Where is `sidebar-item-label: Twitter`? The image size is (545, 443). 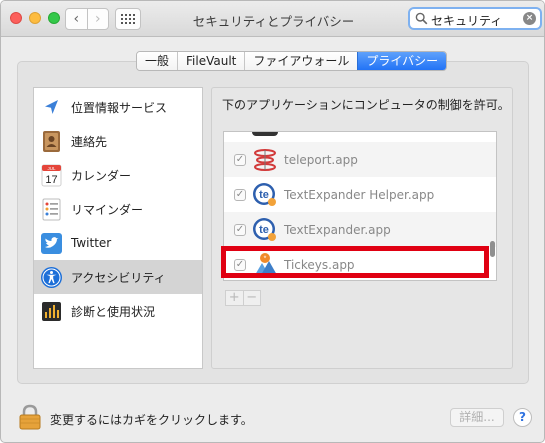 sidebar-item-label: Twitter is located at coordinates (91, 243).